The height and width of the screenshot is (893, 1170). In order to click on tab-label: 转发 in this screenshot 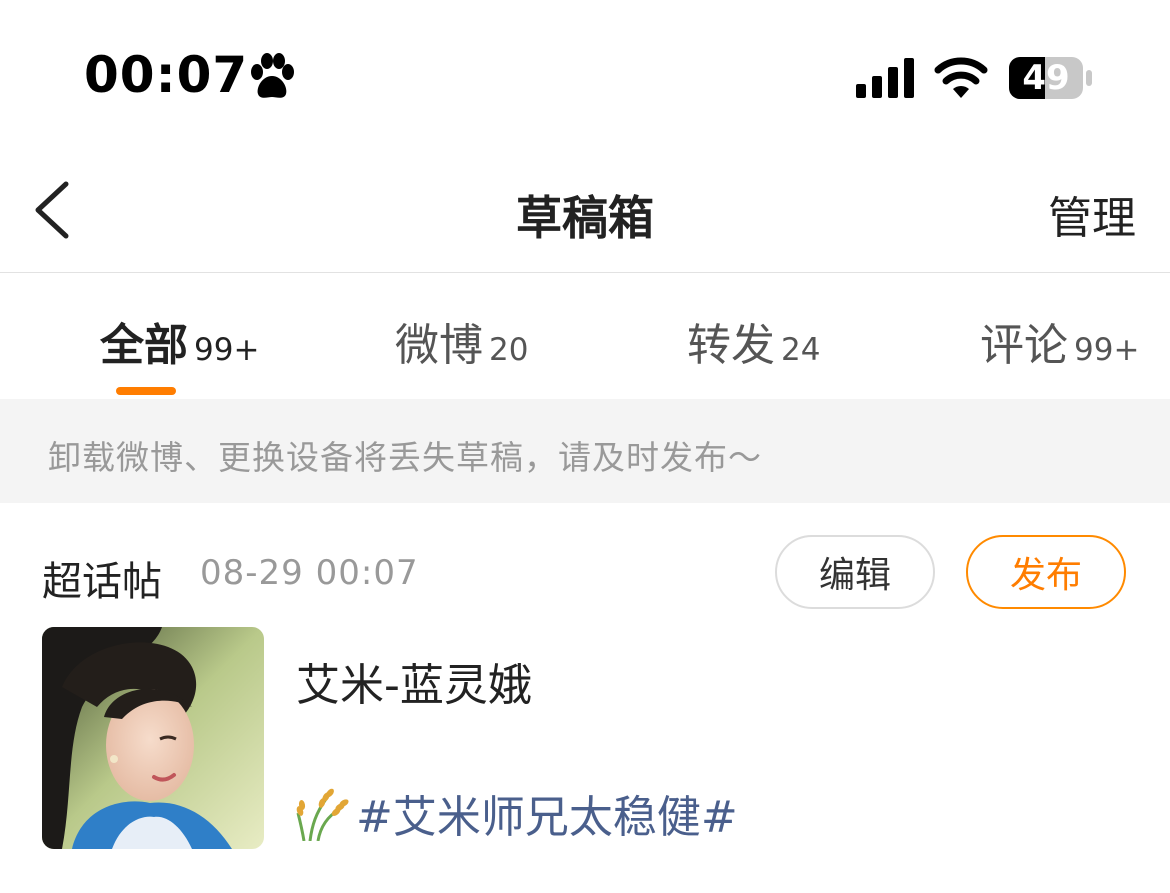, I will do `click(731, 345)`.